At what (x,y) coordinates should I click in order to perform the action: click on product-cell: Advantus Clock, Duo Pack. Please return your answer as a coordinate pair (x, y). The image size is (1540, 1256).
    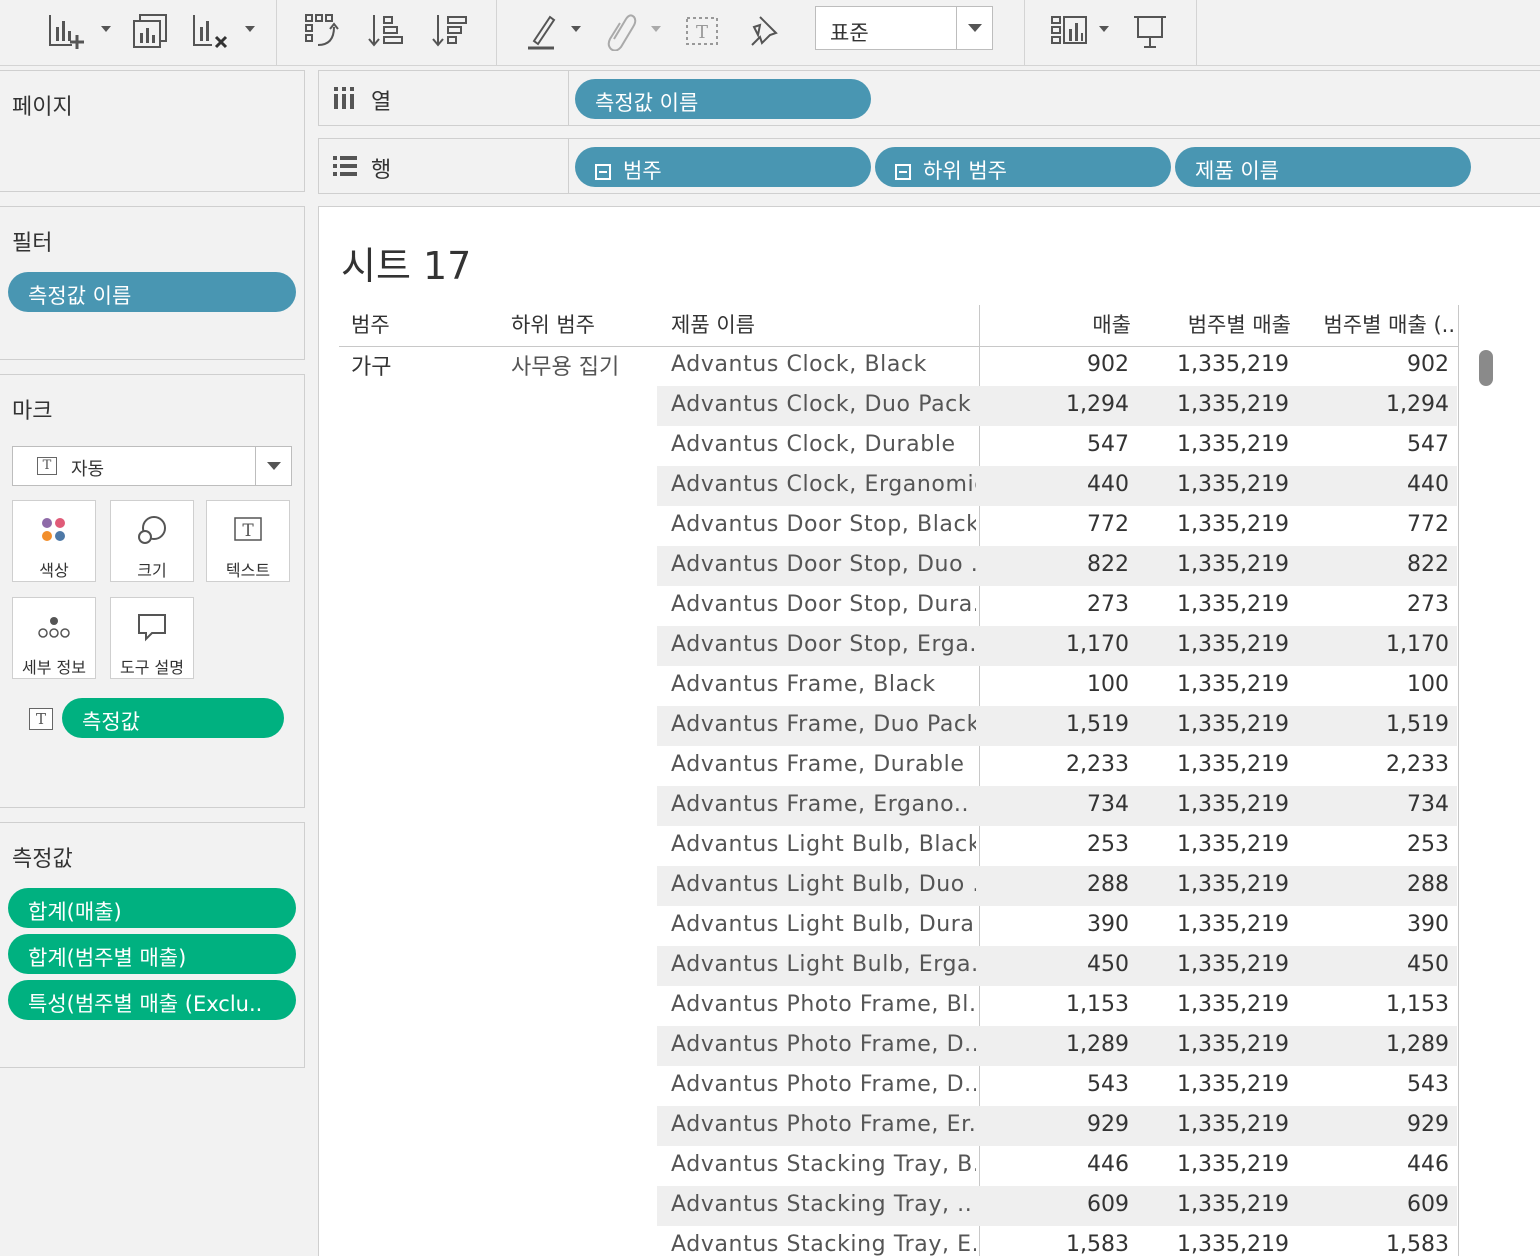
    Looking at the image, I should click on (823, 404).